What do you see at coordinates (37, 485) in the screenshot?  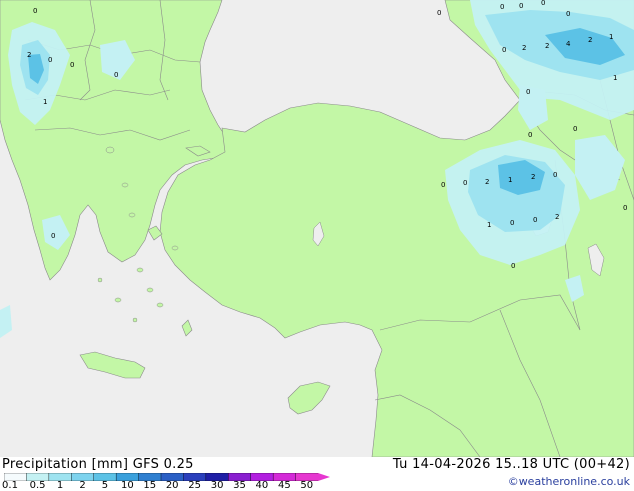 I see `scale-label: 0.5` at bounding box center [37, 485].